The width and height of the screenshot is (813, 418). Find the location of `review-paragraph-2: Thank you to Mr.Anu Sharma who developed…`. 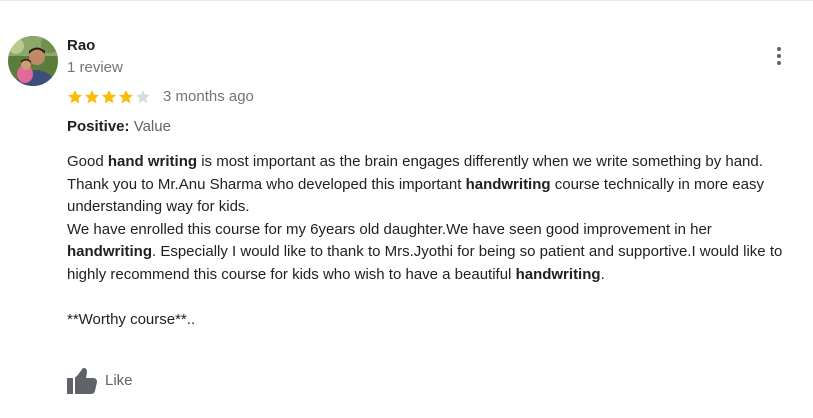

review-paragraph-2: Thank you to Mr.Anu Sharma who developed… is located at coordinates (434, 196).